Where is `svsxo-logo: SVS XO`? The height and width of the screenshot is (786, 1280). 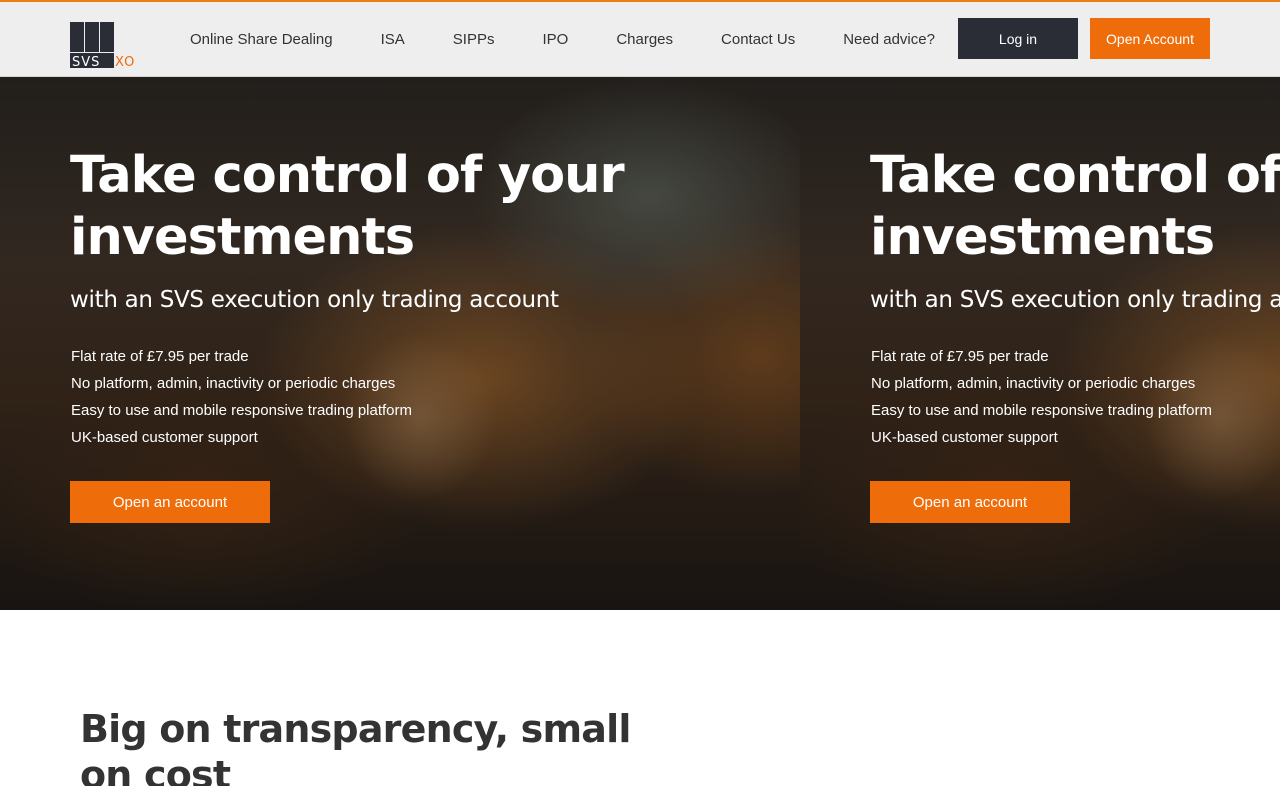
svsxo-logo: SVS XO is located at coordinates (110, 46).